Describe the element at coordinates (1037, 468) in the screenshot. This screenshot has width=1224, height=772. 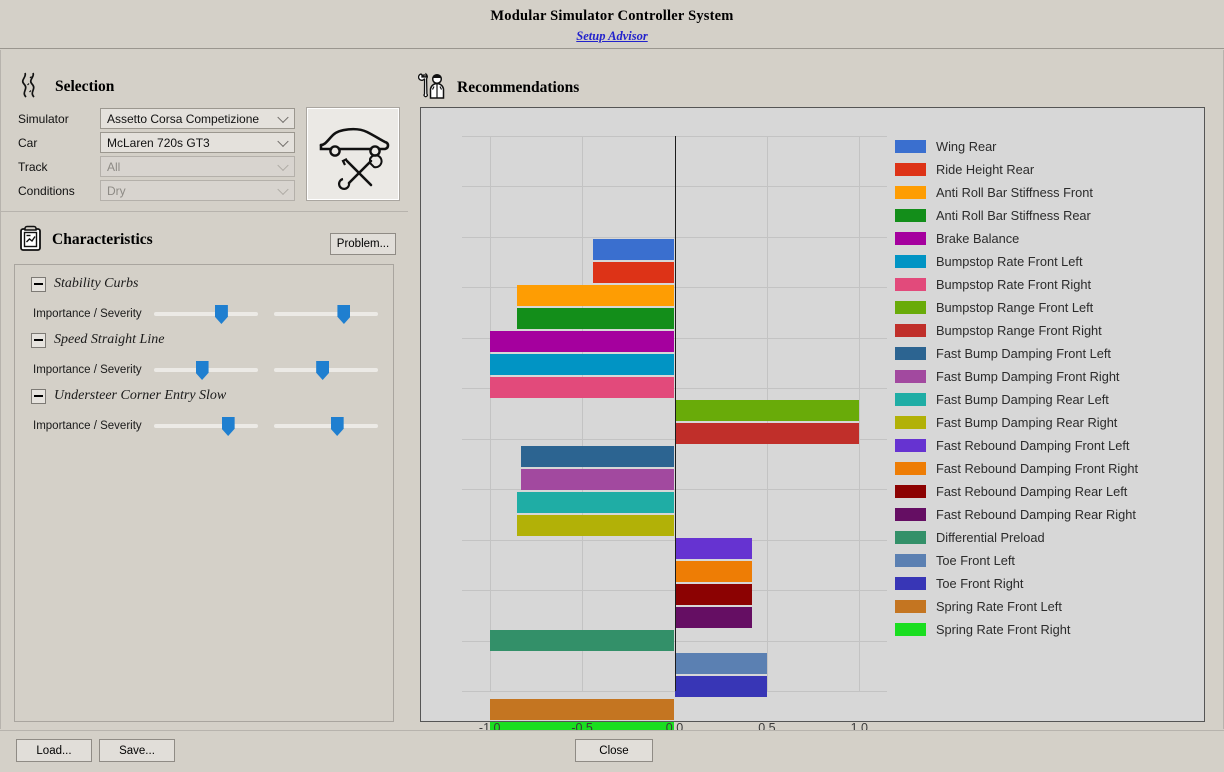
I see `legend-label: Fast Rebound Damping Front Right` at that location.